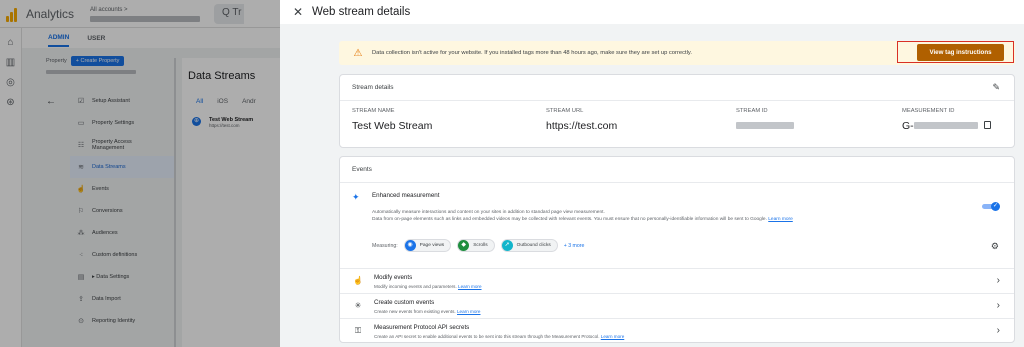  What do you see at coordinates (955, 52) in the screenshot?
I see `measurement-id-highlight-box` at bounding box center [955, 52].